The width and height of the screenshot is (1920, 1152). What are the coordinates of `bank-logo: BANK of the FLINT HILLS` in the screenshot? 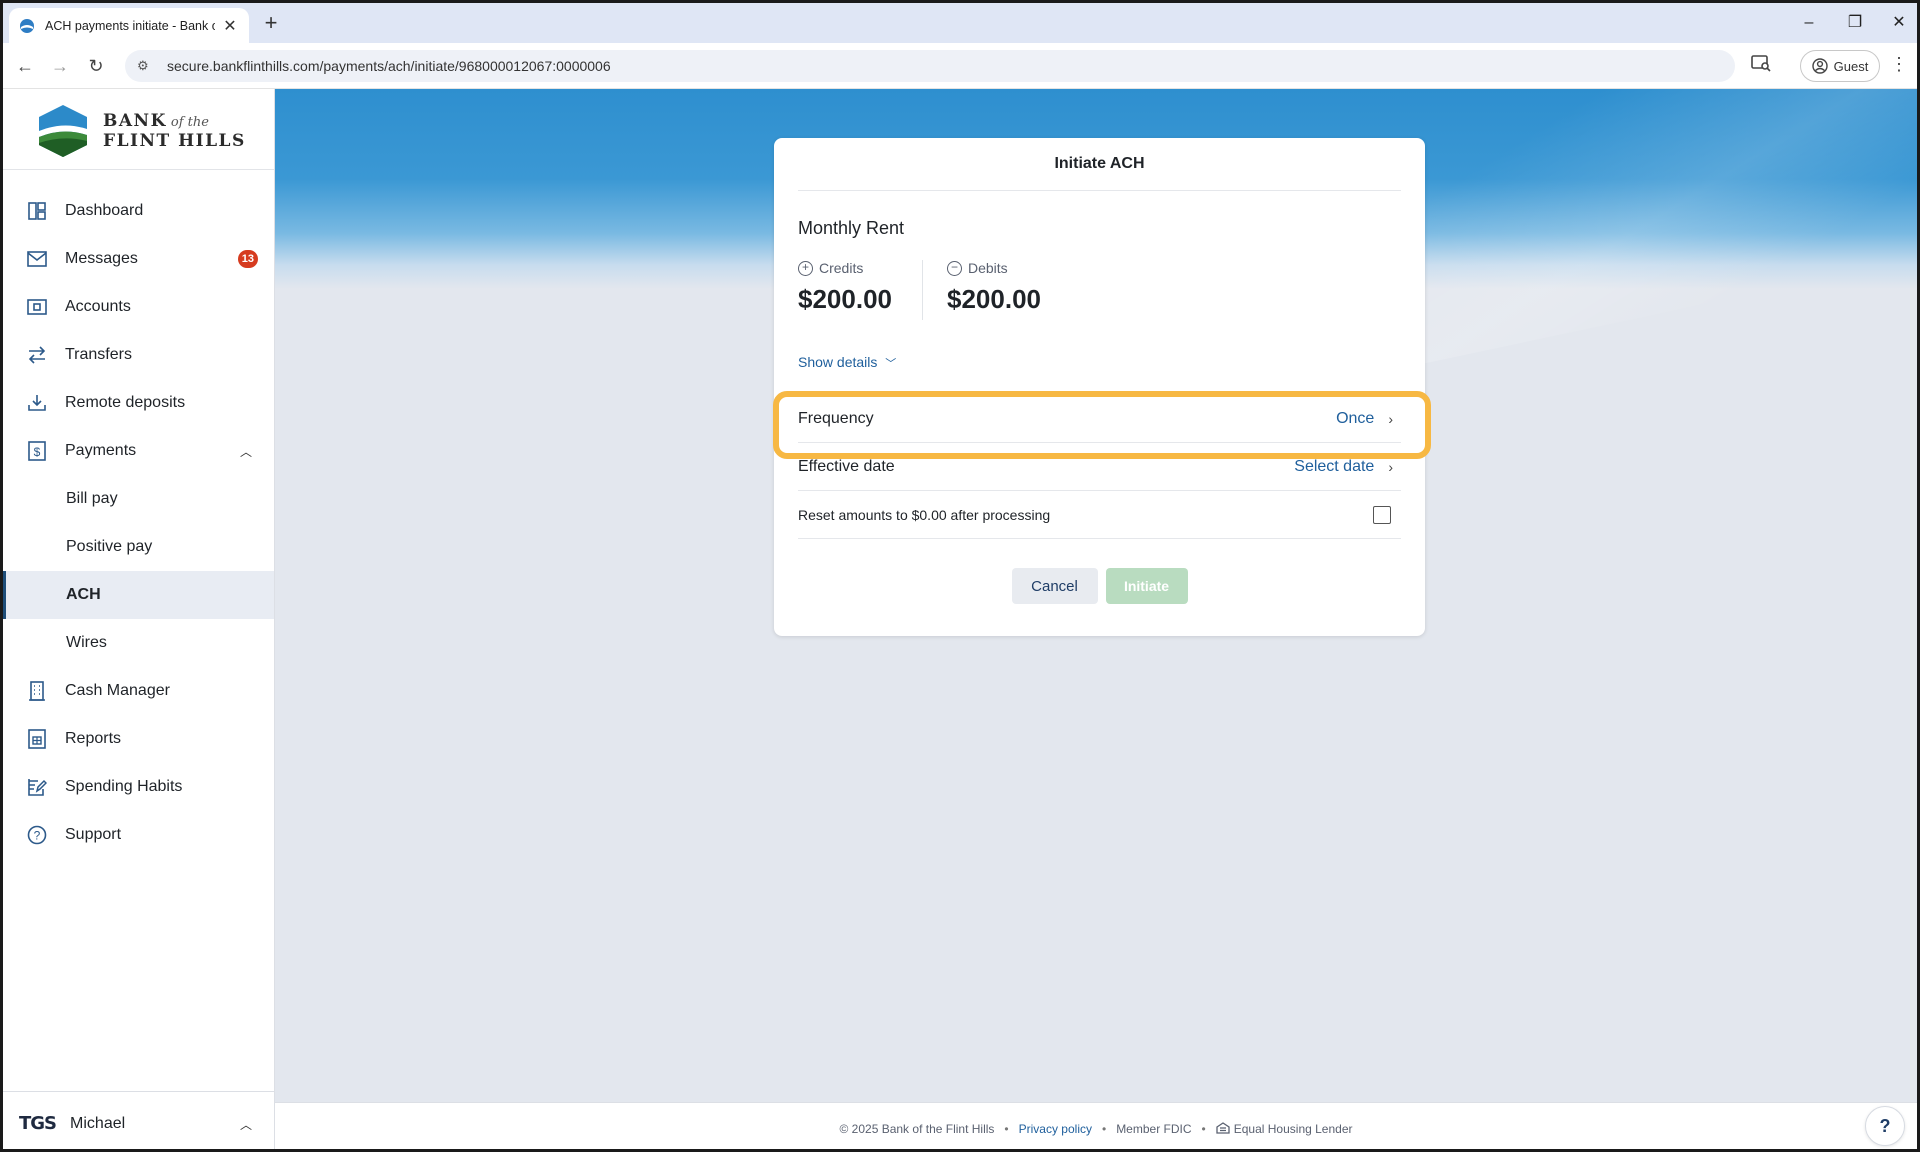 It's located at (140, 131).